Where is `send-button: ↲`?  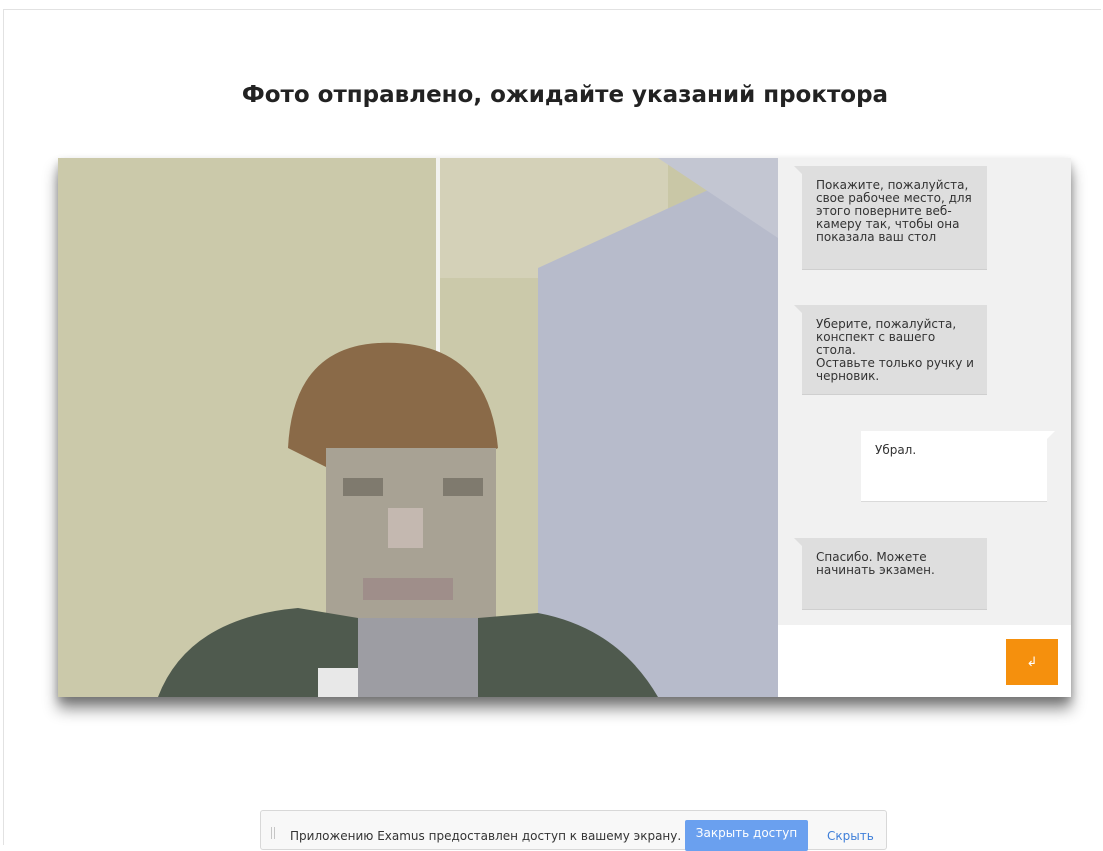
send-button: ↲ is located at coordinates (1032, 662).